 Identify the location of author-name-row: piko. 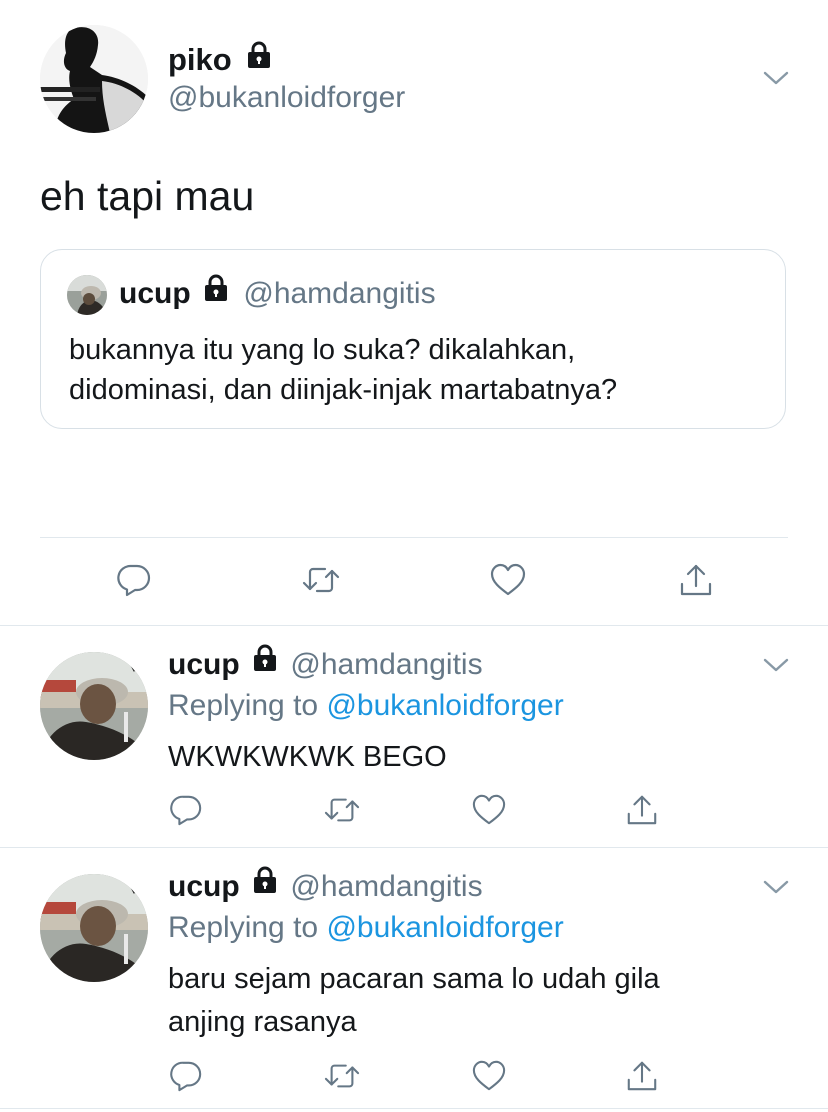
(220, 59).